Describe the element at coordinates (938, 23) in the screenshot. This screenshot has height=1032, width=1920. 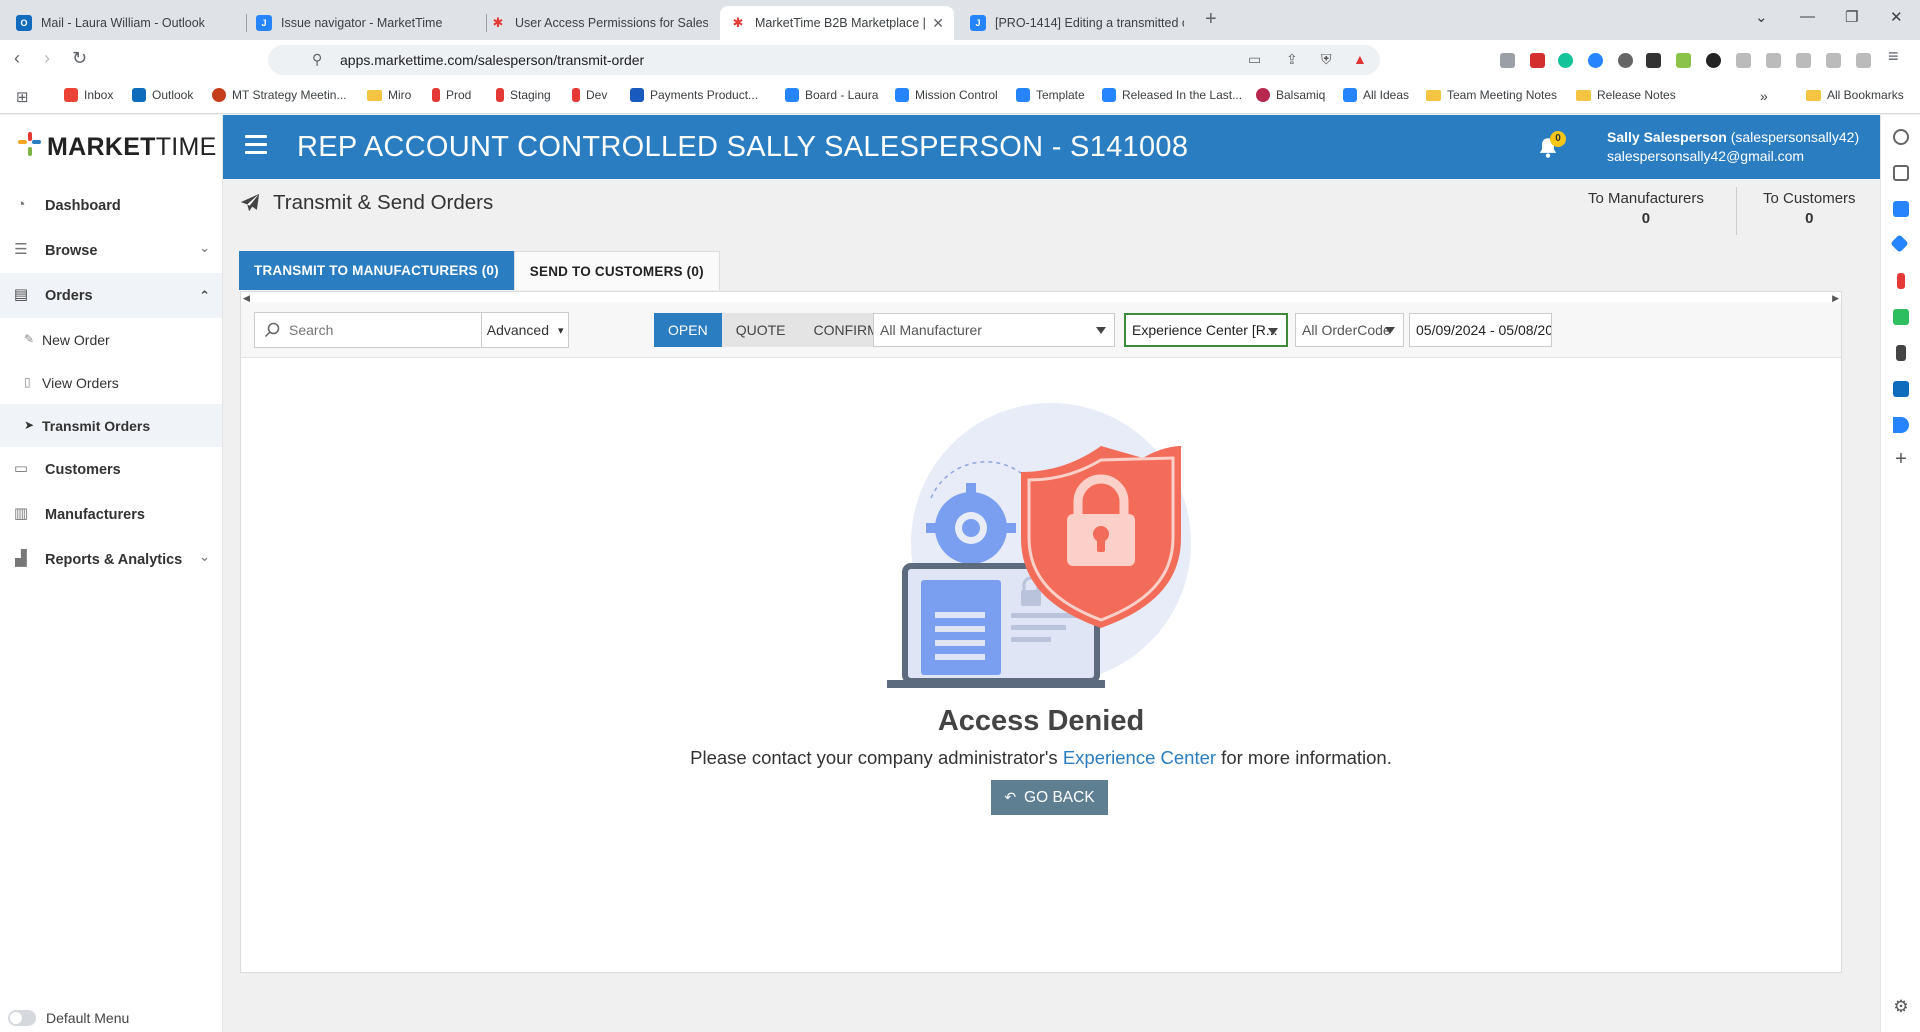
I see `close-tab-icon: ✕` at that location.